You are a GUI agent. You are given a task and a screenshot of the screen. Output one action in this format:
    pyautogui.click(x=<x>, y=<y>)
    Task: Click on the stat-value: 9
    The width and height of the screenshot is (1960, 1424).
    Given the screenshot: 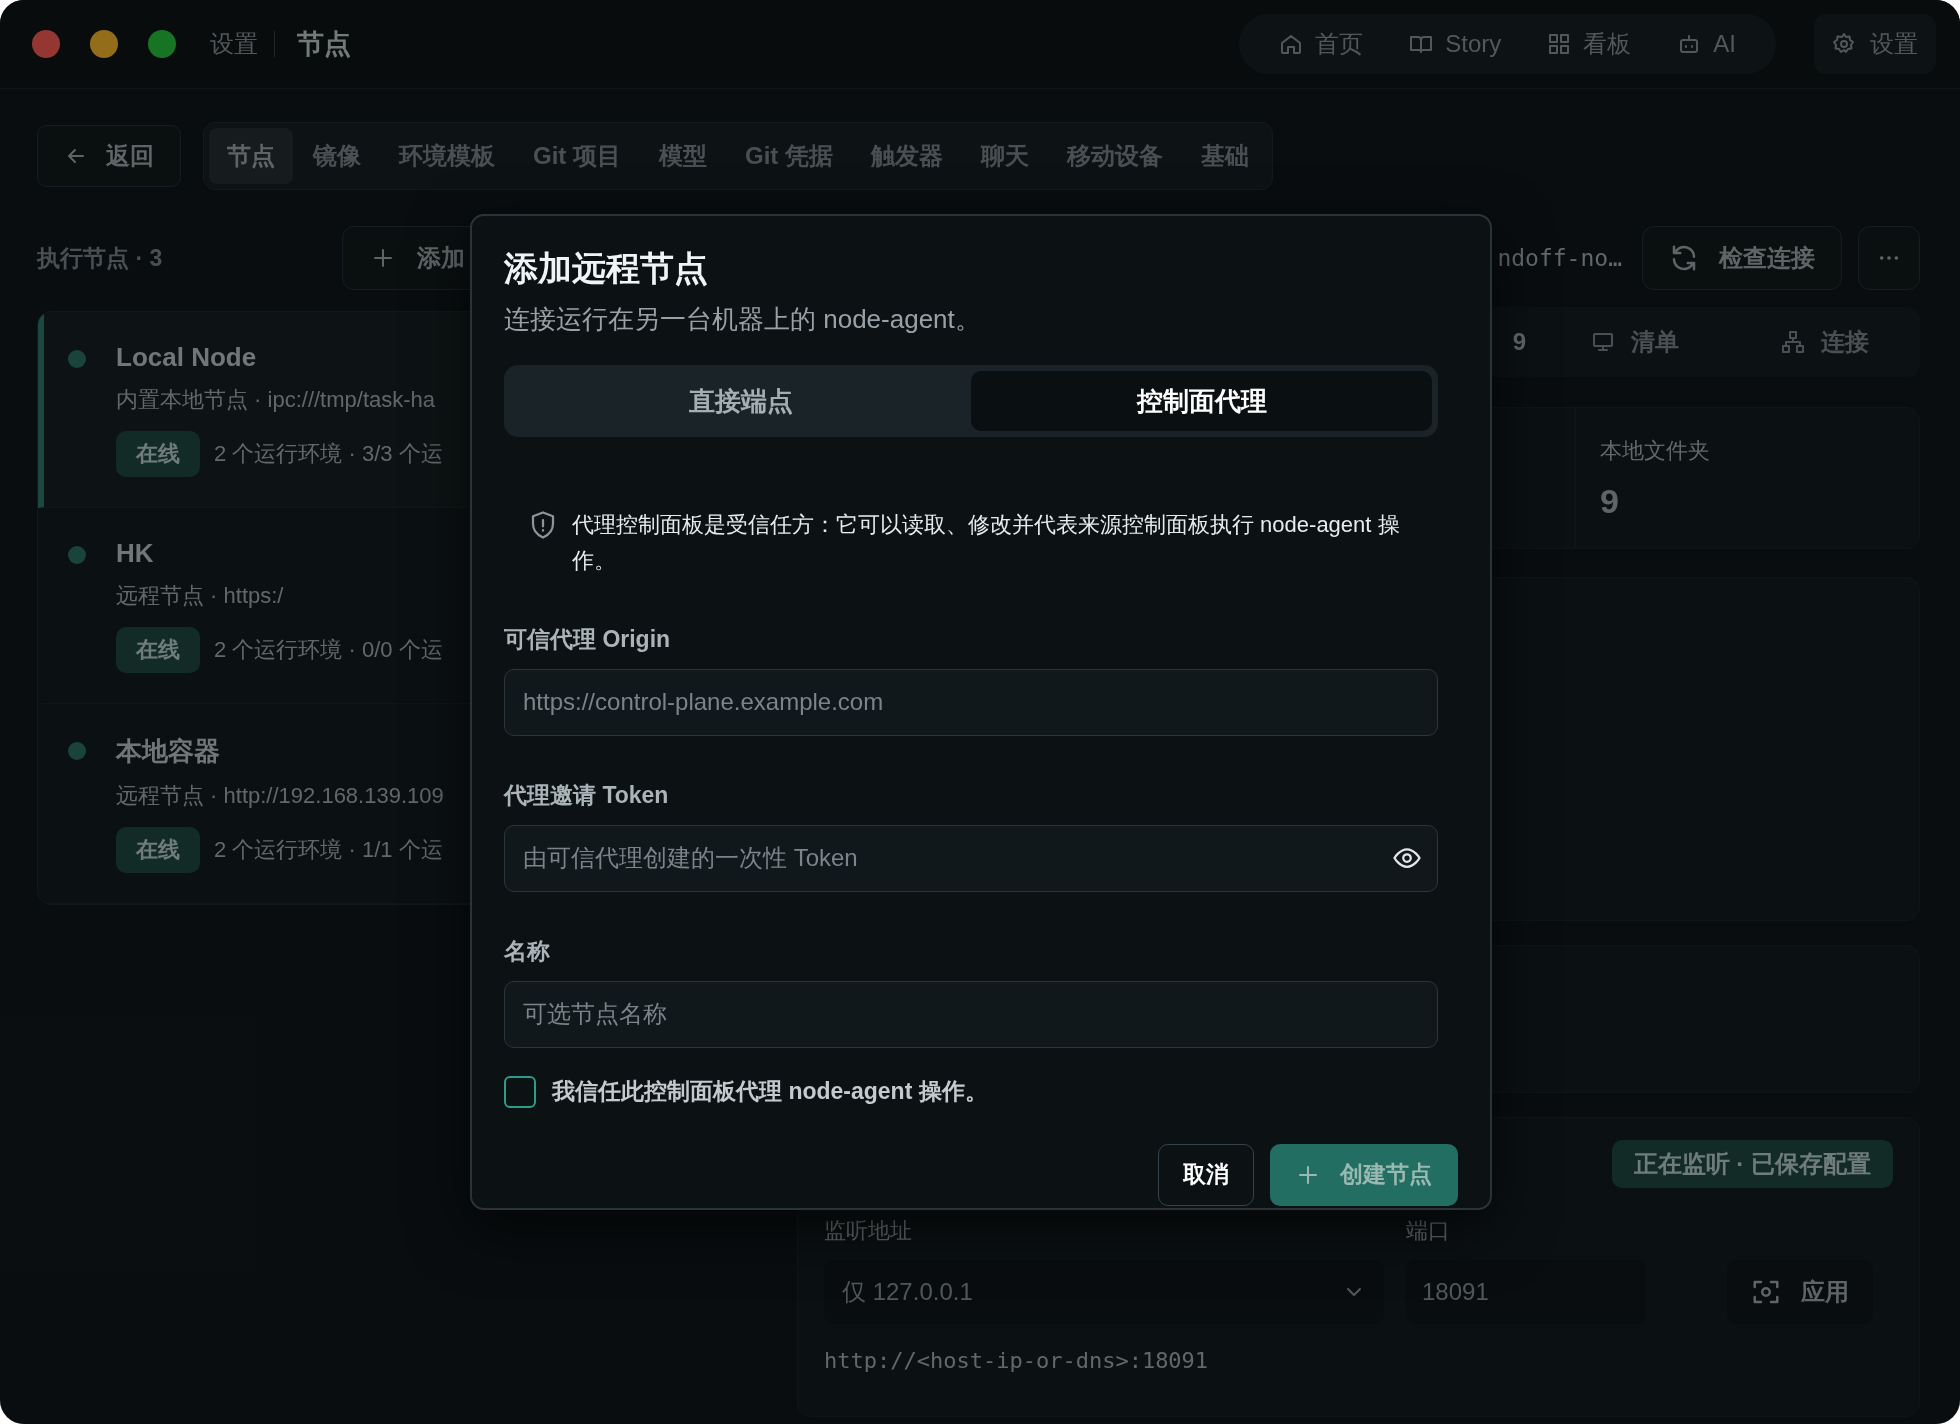 What is the action you would take?
    pyautogui.click(x=1610, y=501)
    